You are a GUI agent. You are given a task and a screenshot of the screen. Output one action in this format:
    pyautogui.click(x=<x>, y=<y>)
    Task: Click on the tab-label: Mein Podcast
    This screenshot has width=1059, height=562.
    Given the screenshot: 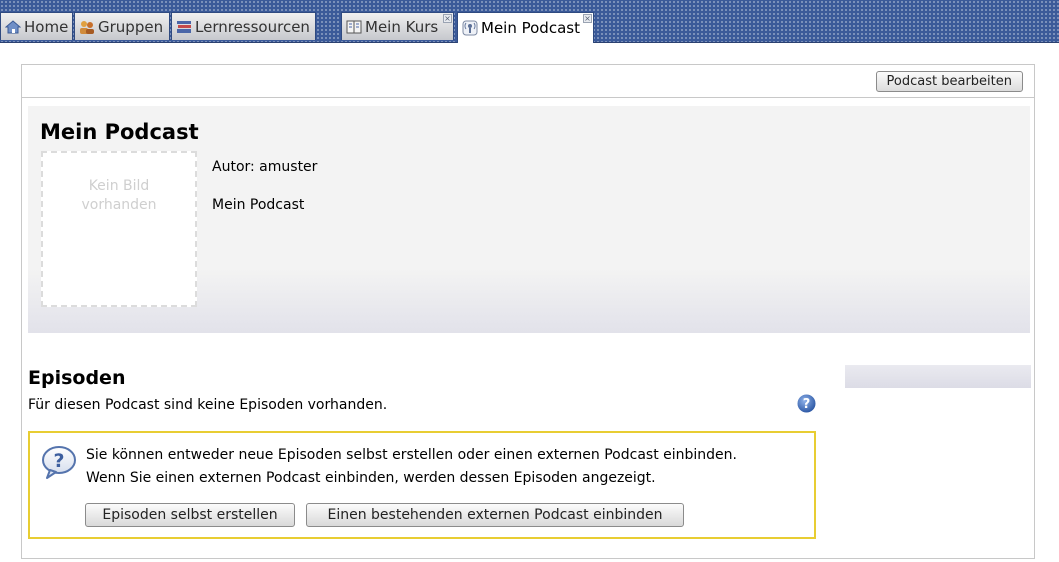 What is the action you would take?
    pyautogui.click(x=530, y=28)
    